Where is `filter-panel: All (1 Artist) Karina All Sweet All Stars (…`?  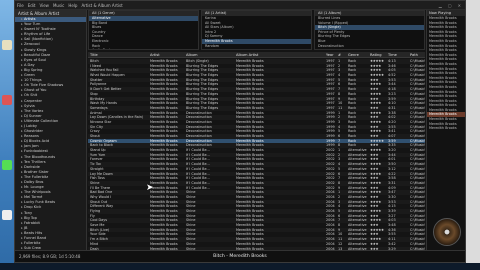
filter-panel: All (1 Artist) Karina All Sweet All Stars (… is located at coordinates (256, 30).